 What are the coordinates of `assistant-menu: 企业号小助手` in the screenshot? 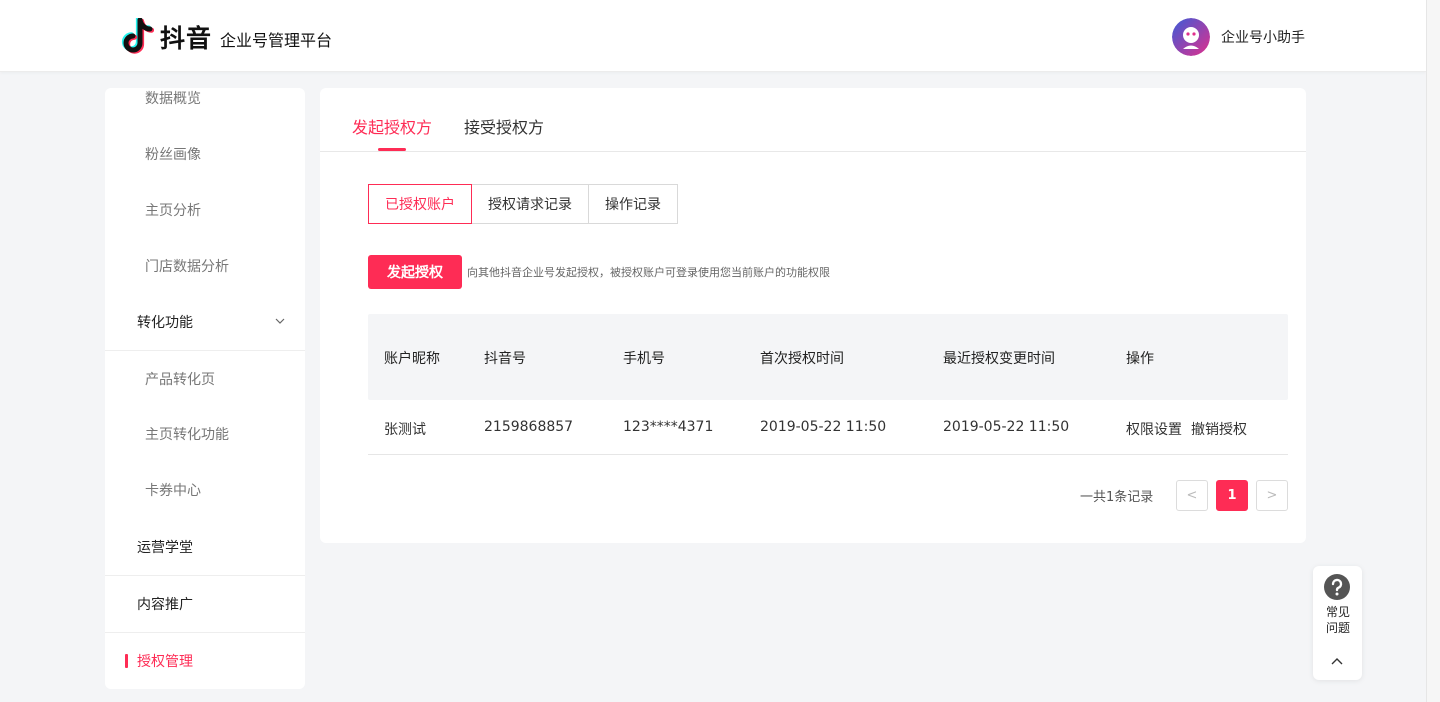 It's located at (1238, 37).